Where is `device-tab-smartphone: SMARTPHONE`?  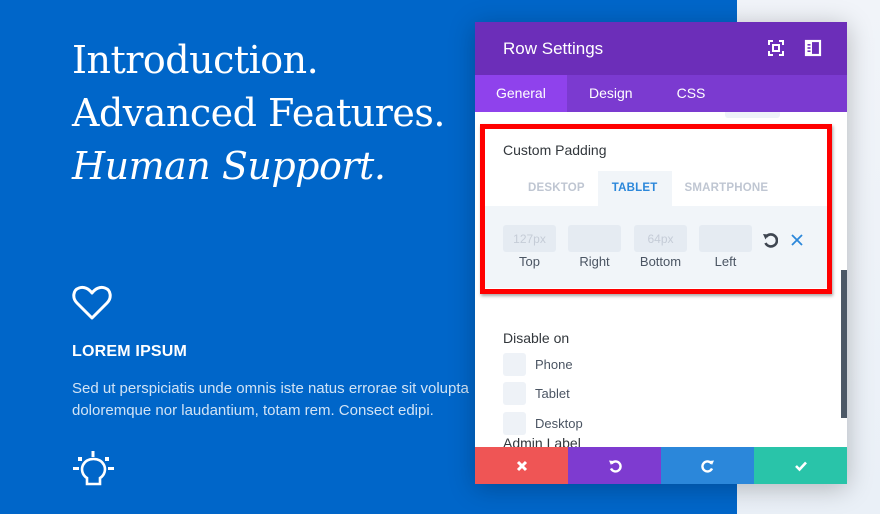
device-tab-smartphone: SMARTPHONE is located at coordinates (727, 188).